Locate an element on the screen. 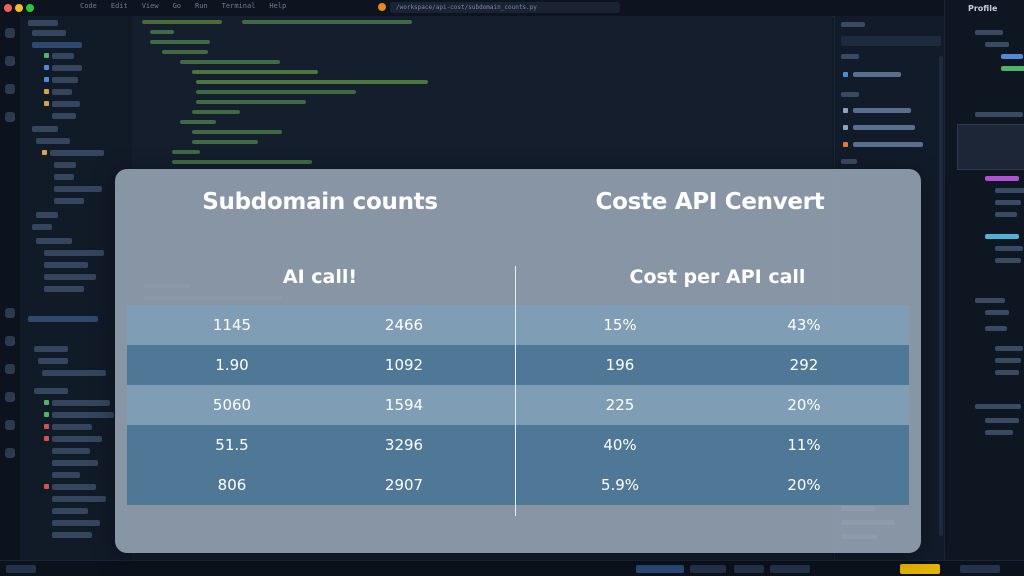  extensions-icon is located at coordinates (10, 313).